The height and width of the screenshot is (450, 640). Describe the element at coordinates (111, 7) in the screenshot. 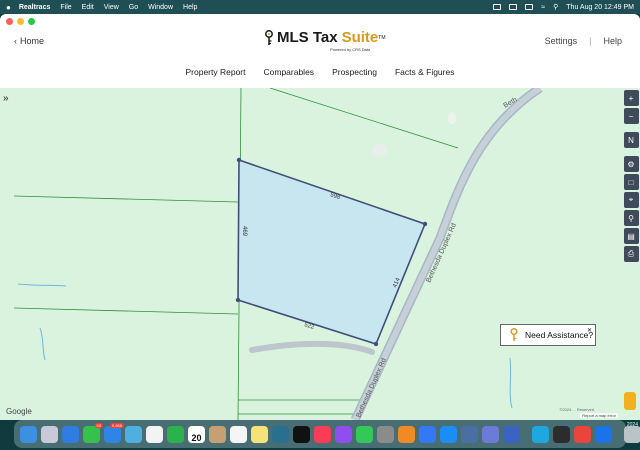

I see `menu-view: View` at that location.